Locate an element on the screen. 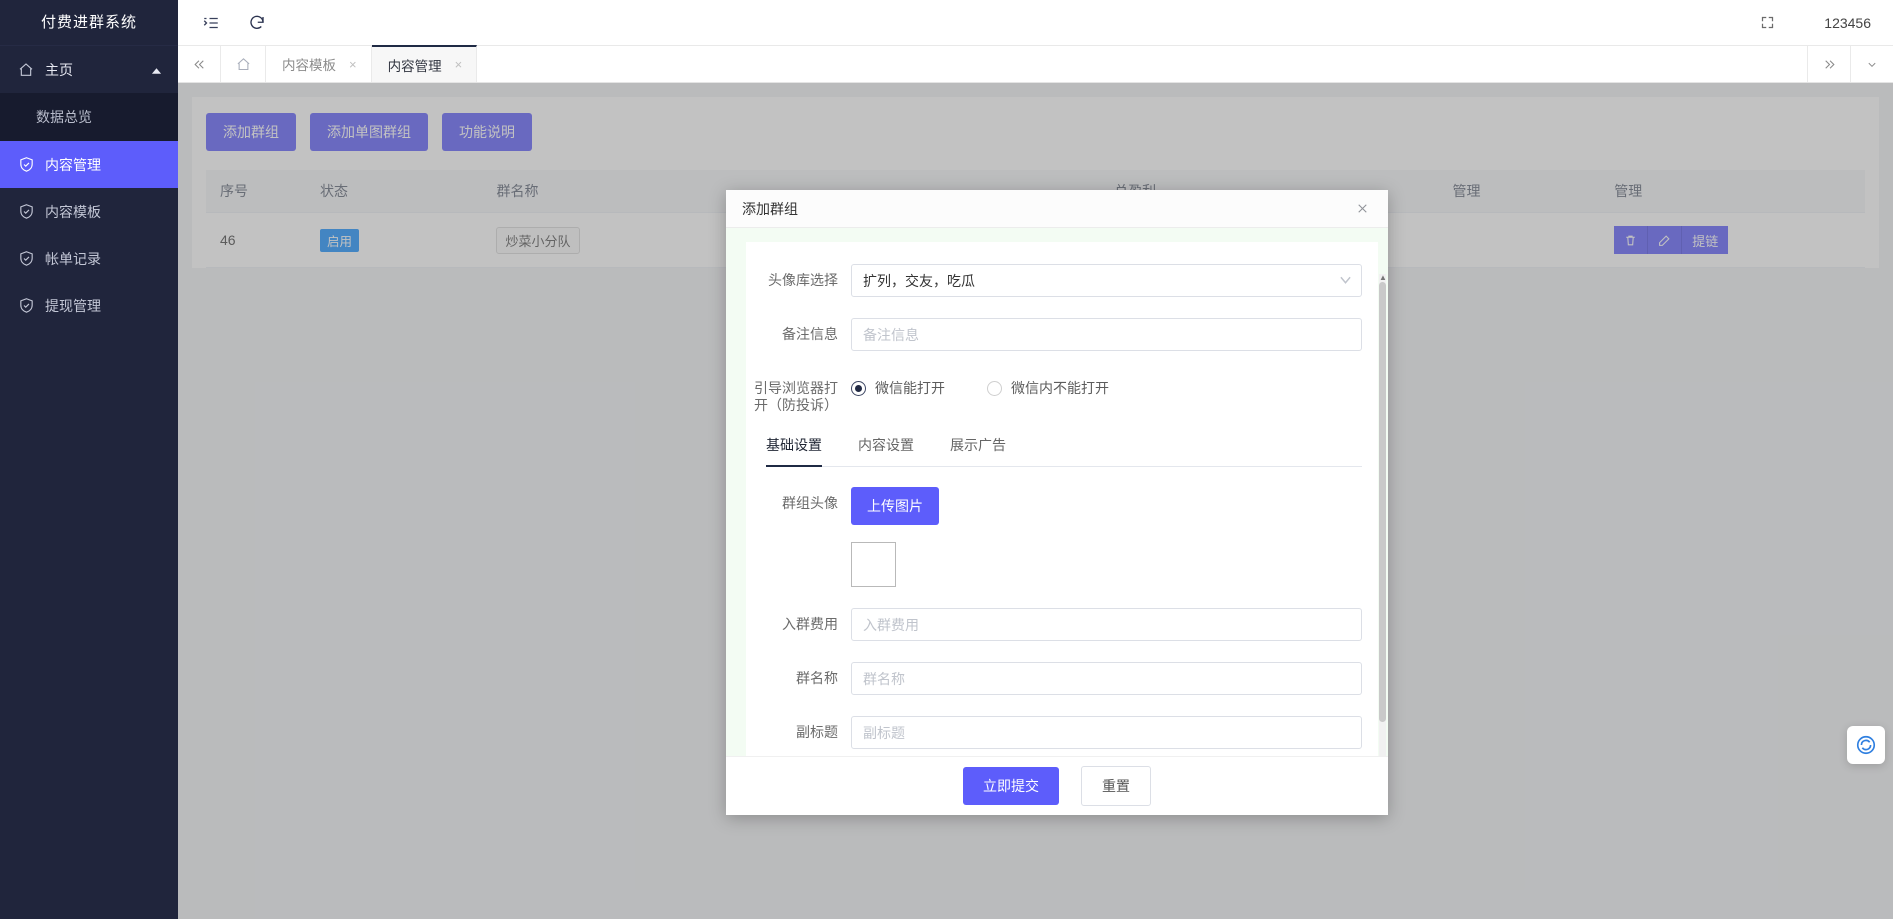 The image size is (1893, 919). scroll-up-icon: ▲ is located at coordinates (1383, 278).